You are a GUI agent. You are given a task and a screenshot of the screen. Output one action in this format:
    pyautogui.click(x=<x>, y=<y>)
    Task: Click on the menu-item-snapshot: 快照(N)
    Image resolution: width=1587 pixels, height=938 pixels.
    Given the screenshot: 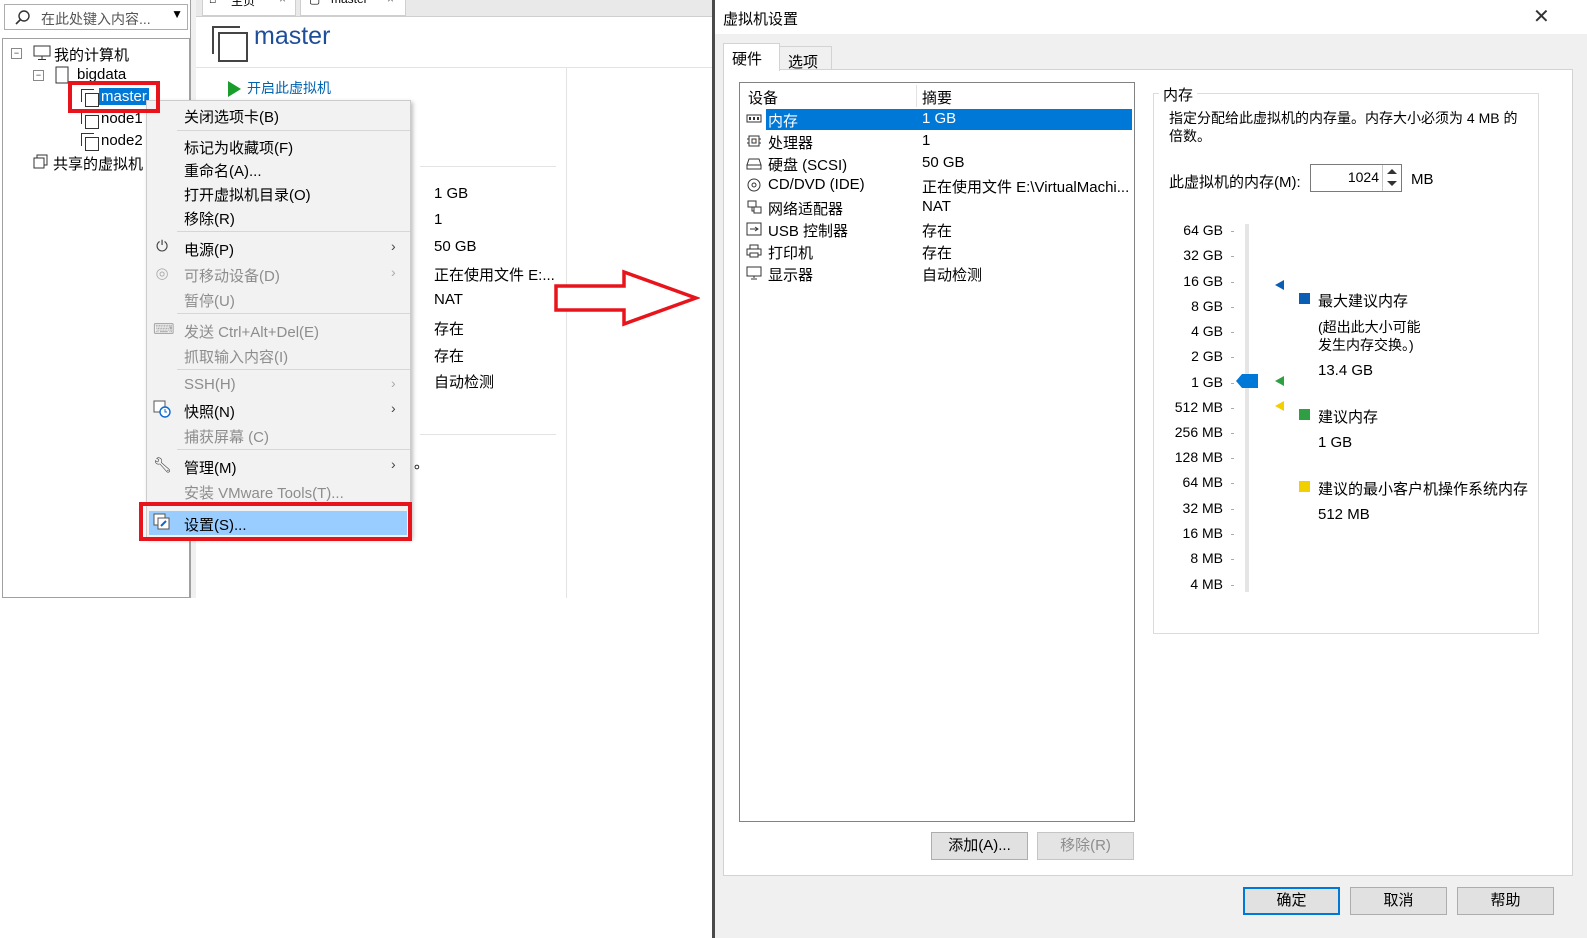 What is the action you would take?
    pyautogui.click(x=209, y=411)
    